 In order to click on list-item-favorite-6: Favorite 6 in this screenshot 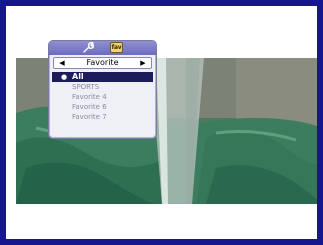, I will do `click(102, 107)`.